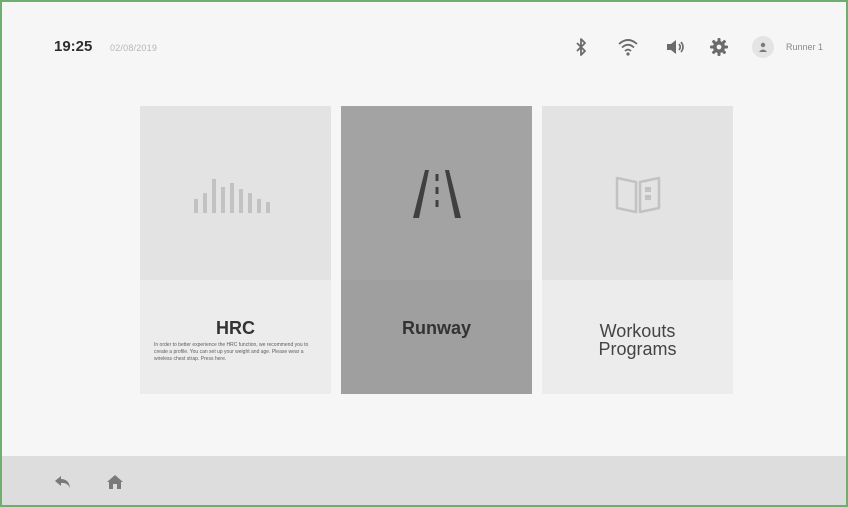 This screenshot has height=507, width=848. Describe the element at coordinates (436, 194) in the screenshot. I see `road-icon` at that location.